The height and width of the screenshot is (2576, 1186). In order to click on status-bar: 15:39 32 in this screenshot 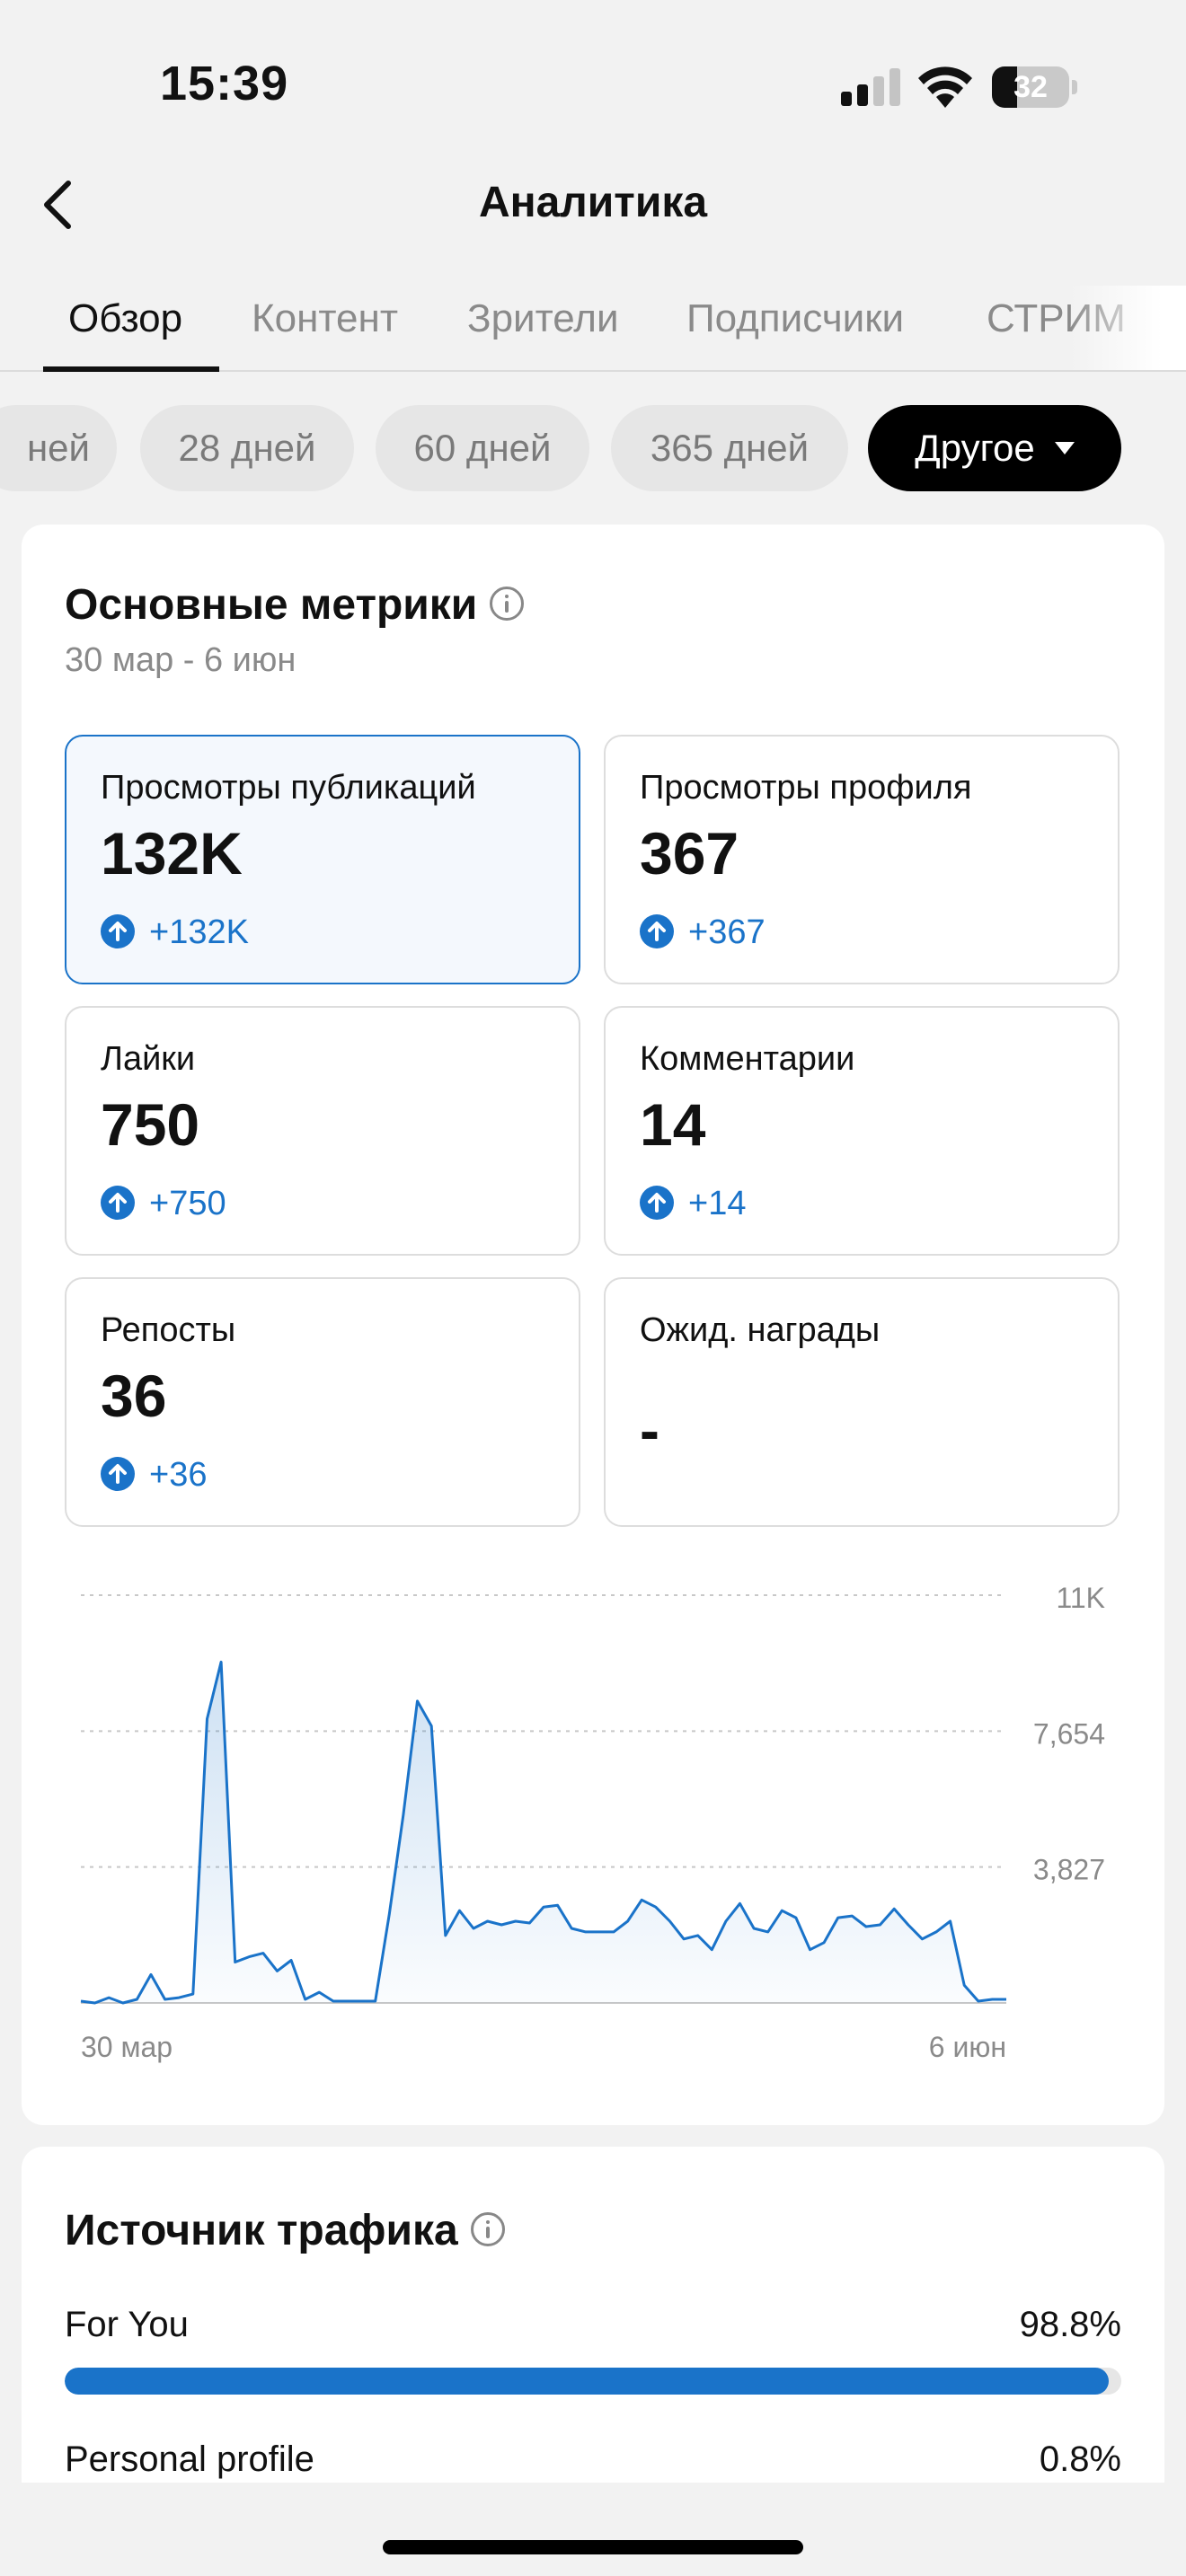, I will do `click(593, 85)`.